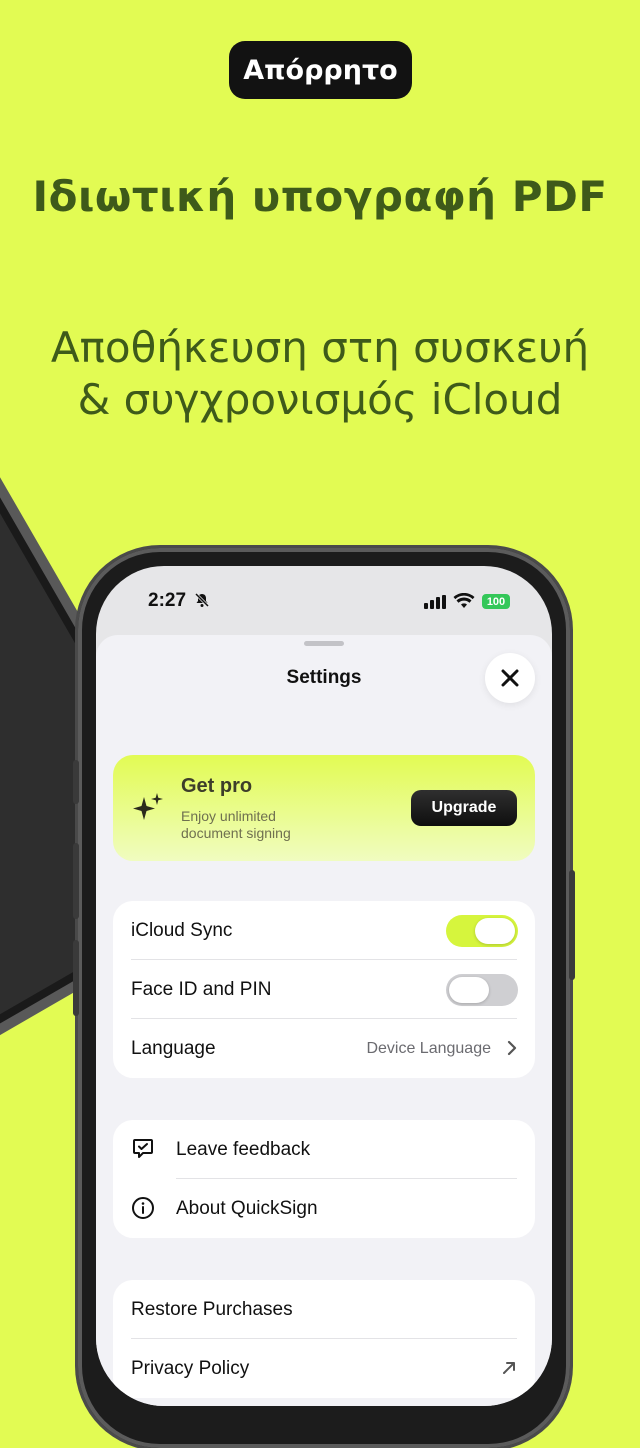 The height and width of the screenshot is (1448, 640). What do you see at coordinates (509, 1368) in the screenshot?
I see `external-link-icon` at bounding box center [509, 1368].